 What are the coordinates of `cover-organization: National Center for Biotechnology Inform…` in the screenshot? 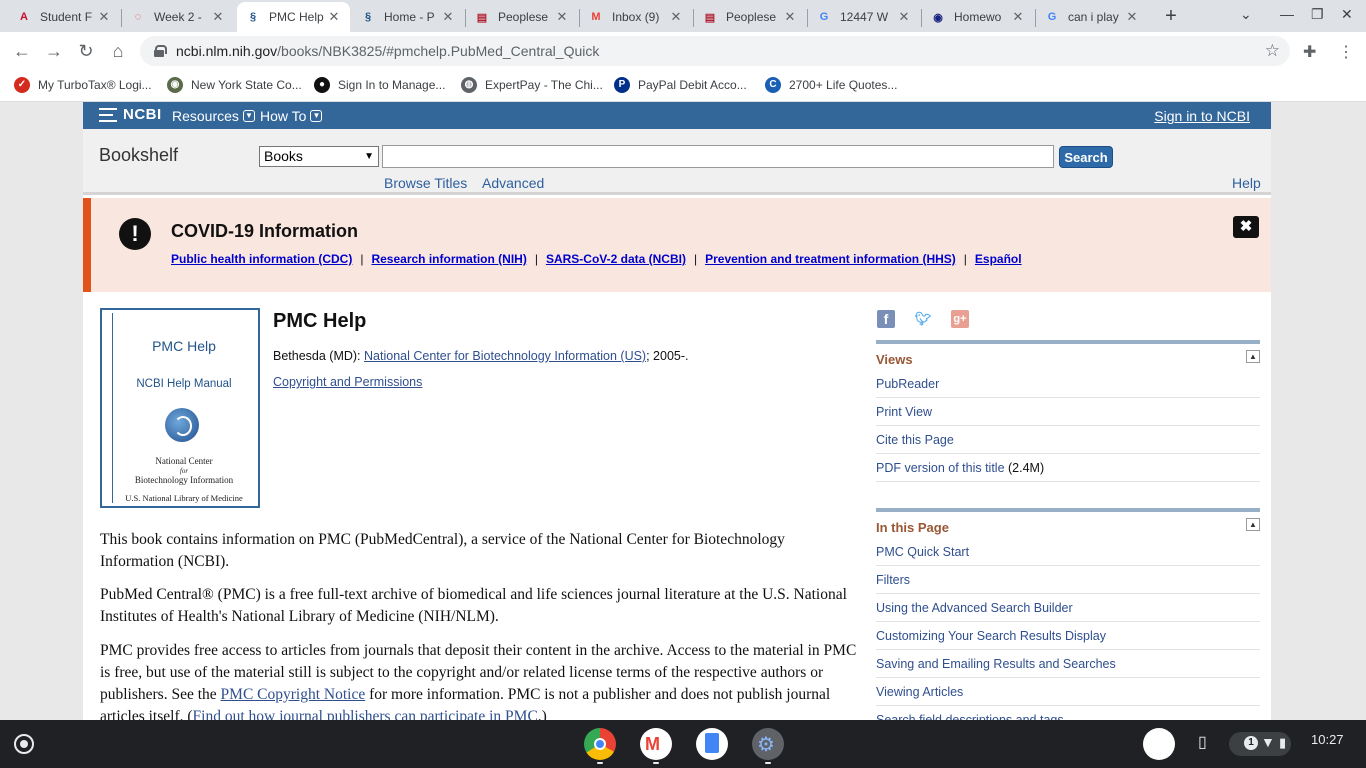 It's located at (184, 471).